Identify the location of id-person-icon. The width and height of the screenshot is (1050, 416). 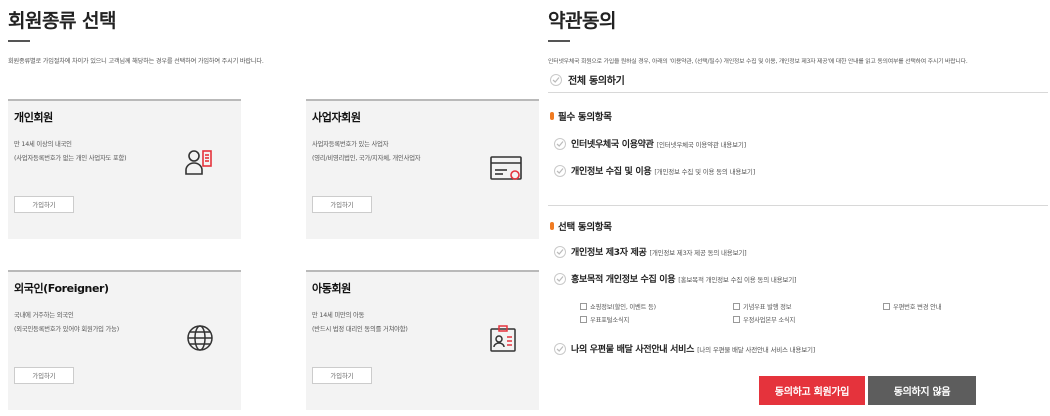
(199, 164).